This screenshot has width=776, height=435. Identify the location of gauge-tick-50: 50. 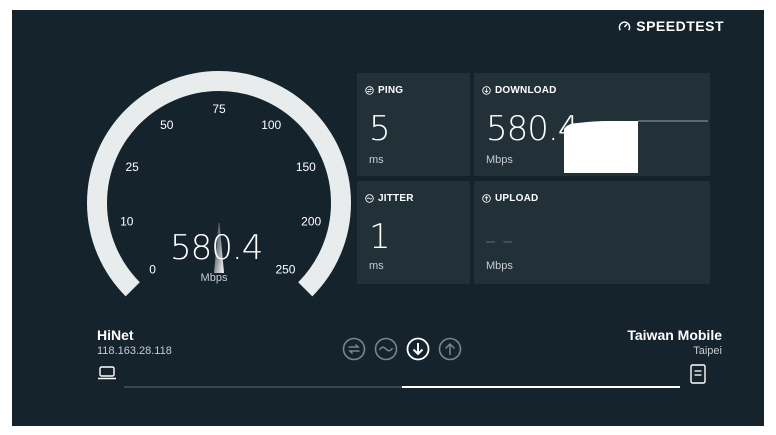
(167, 125).